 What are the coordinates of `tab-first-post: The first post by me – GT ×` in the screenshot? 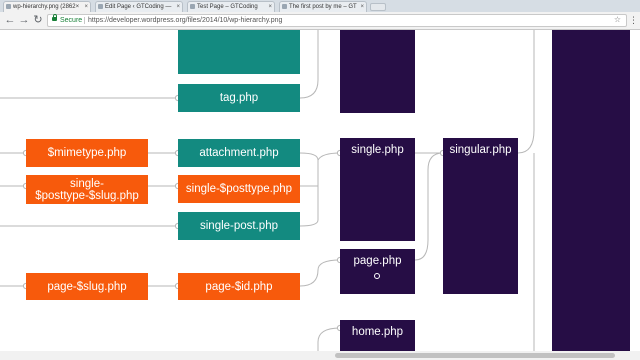 It's located at (323, 6).